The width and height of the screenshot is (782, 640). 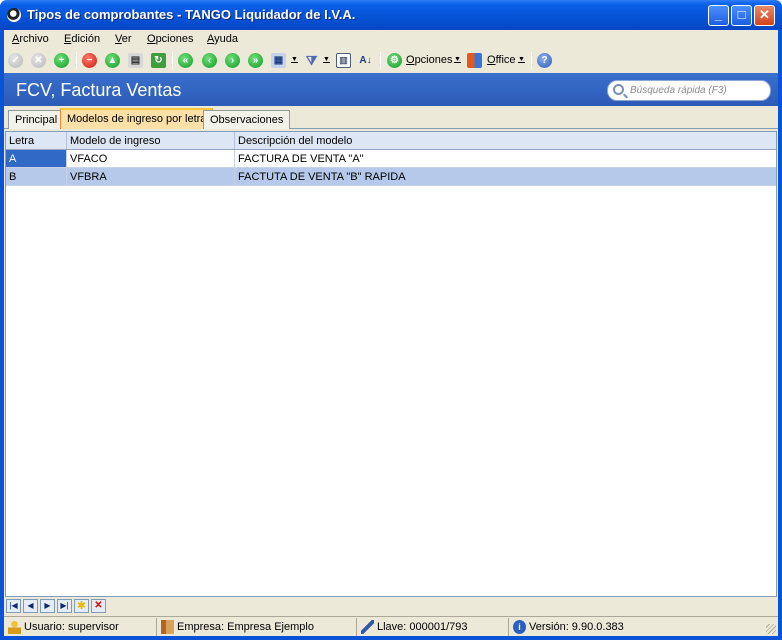 I want to click on last-record-icon: », so click(x=255, y=60).